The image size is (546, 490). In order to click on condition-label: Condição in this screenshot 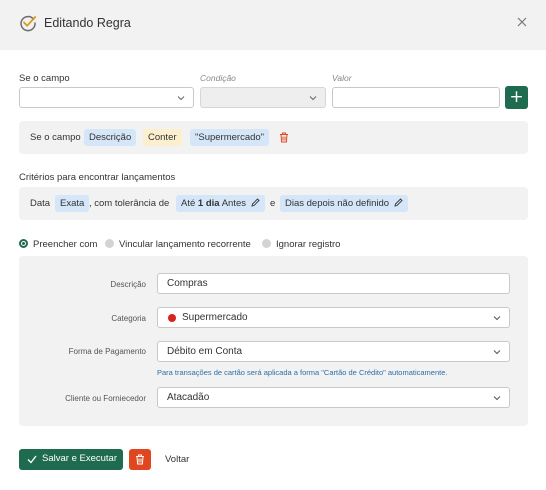, I will do `click(218, 78)`.